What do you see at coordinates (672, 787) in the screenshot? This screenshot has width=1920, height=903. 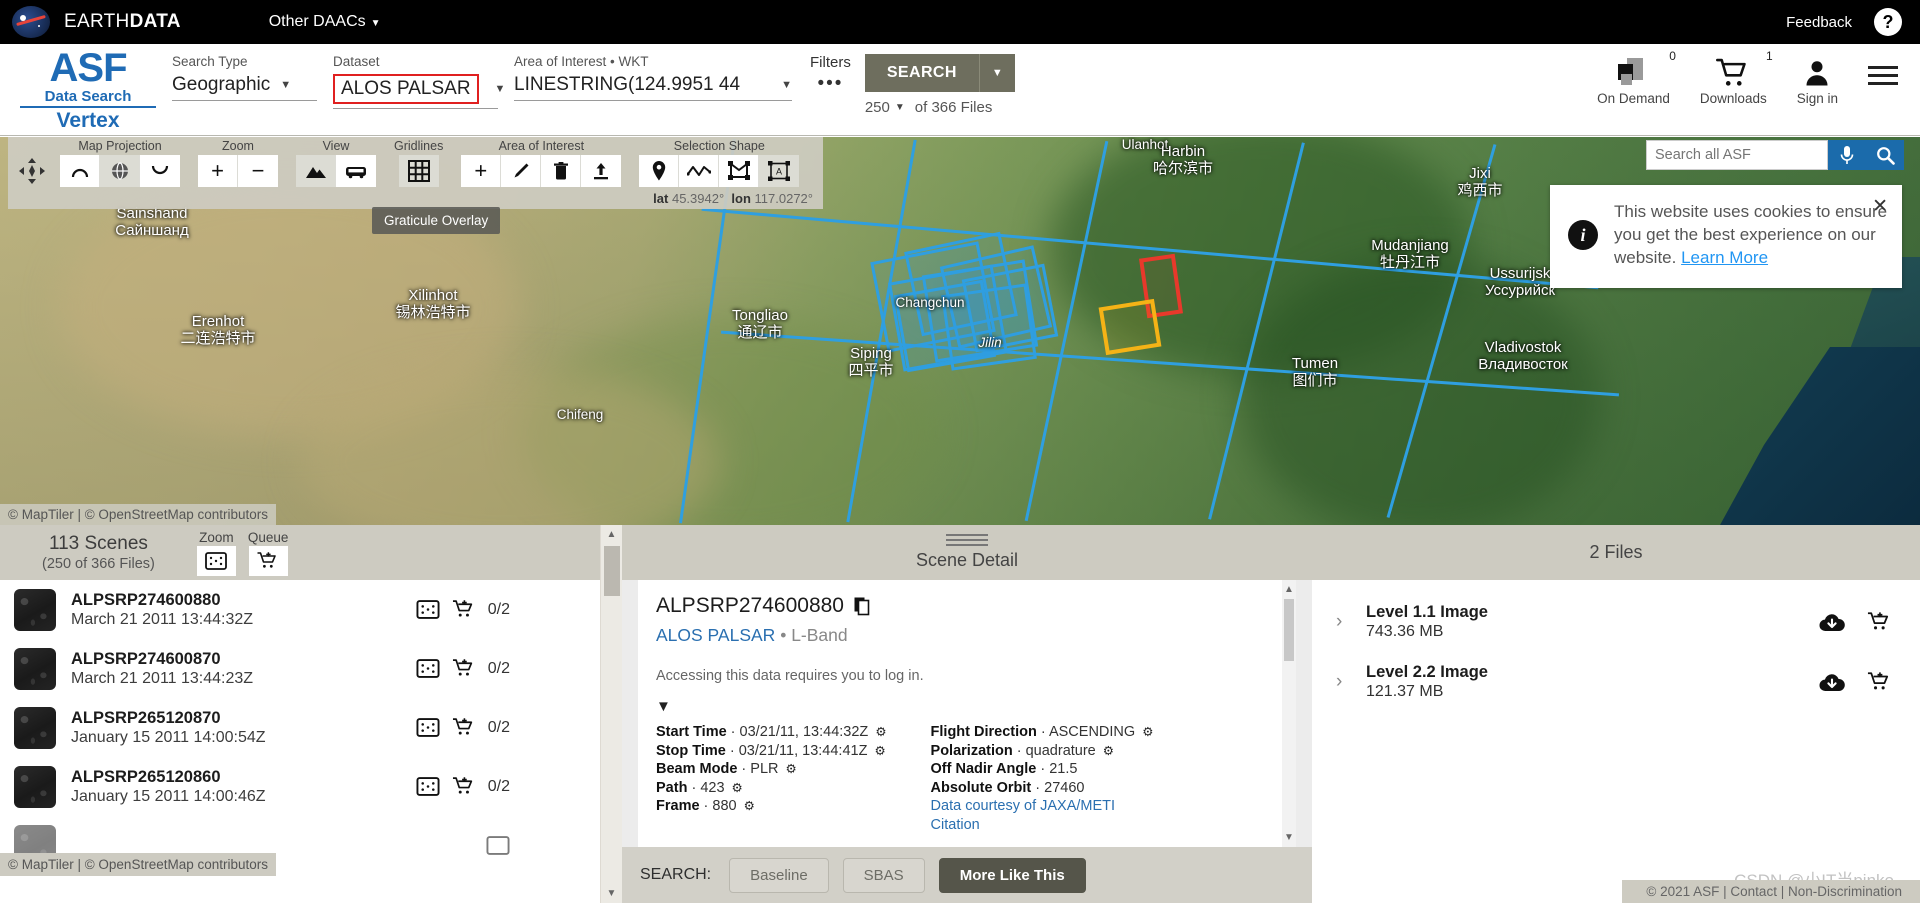 I see `metadata-key: Path` at bounding box center [672, 787].